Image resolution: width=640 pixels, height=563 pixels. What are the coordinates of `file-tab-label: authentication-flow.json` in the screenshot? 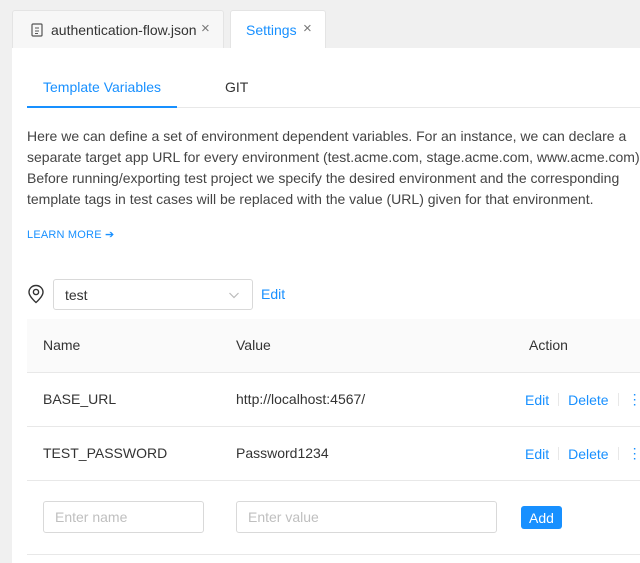 It's located at (124, 29).